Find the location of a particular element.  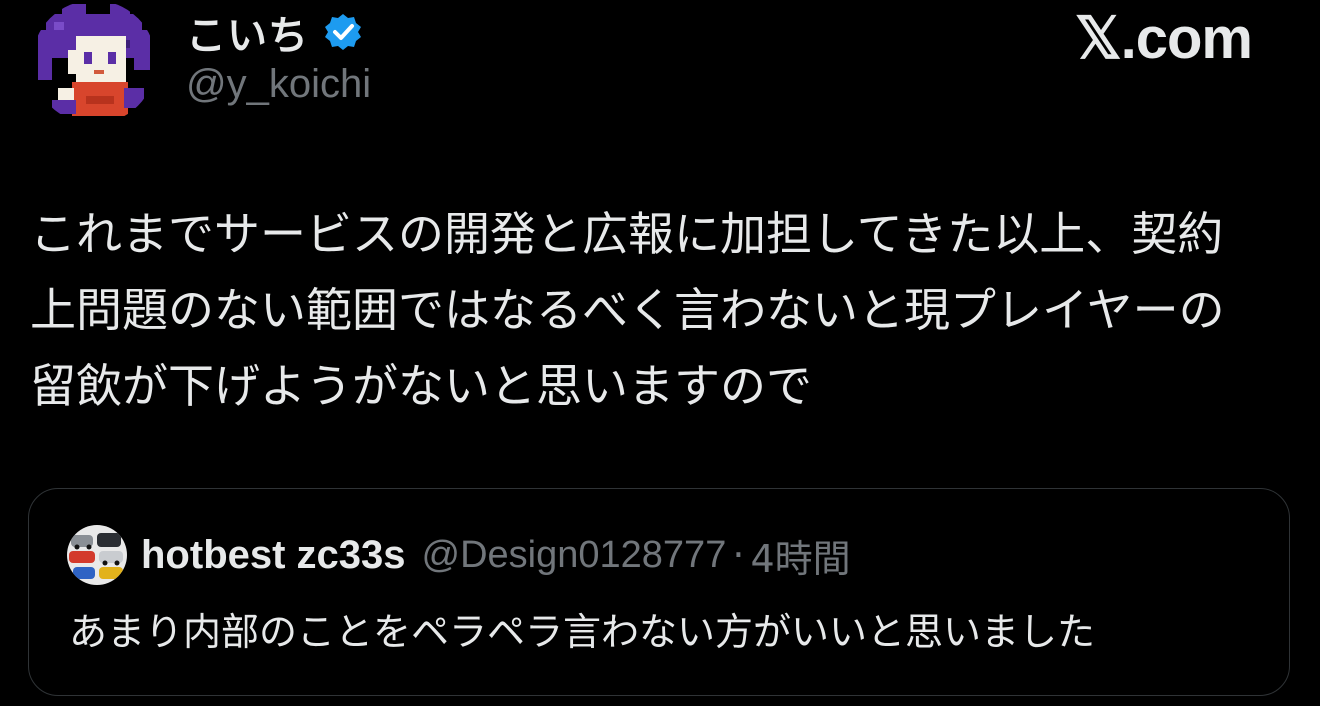

x-com-logo: 𝕏.com is located at coordinates (1163, 38).